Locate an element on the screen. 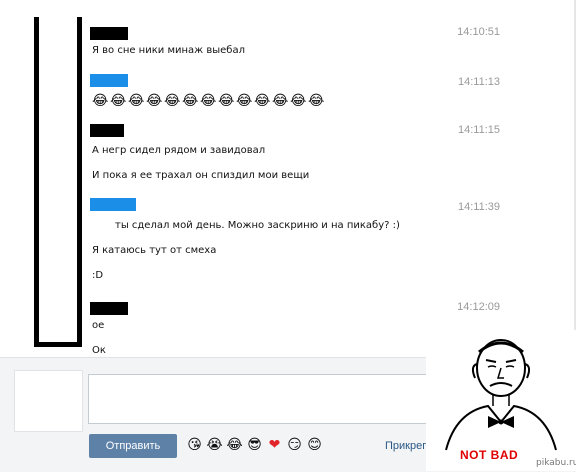  sunglasses-icon: 😎 is located at coordinates (254, 445).